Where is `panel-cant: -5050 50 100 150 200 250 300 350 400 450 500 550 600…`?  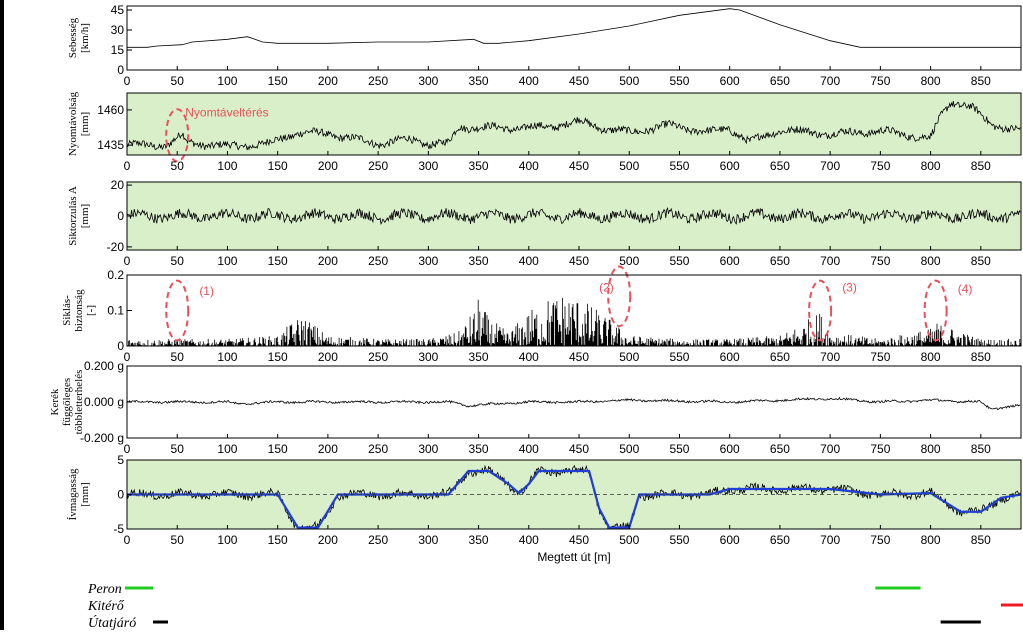 panel-cant: -5050 50 100 150 200 250 300 350 400 450 500 550 600… is located at coordinates (544, 500).